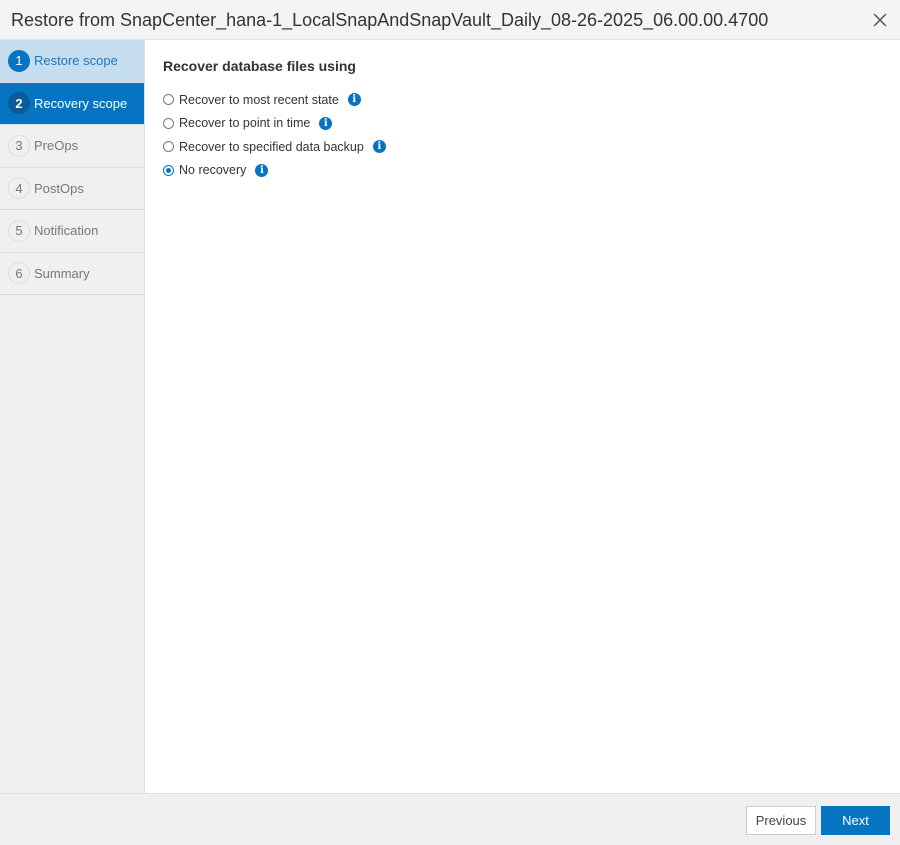 Image resolution: width=900 pixels, height=845 pixels. I want to click on option-label: No recovery, so click(213, 170).